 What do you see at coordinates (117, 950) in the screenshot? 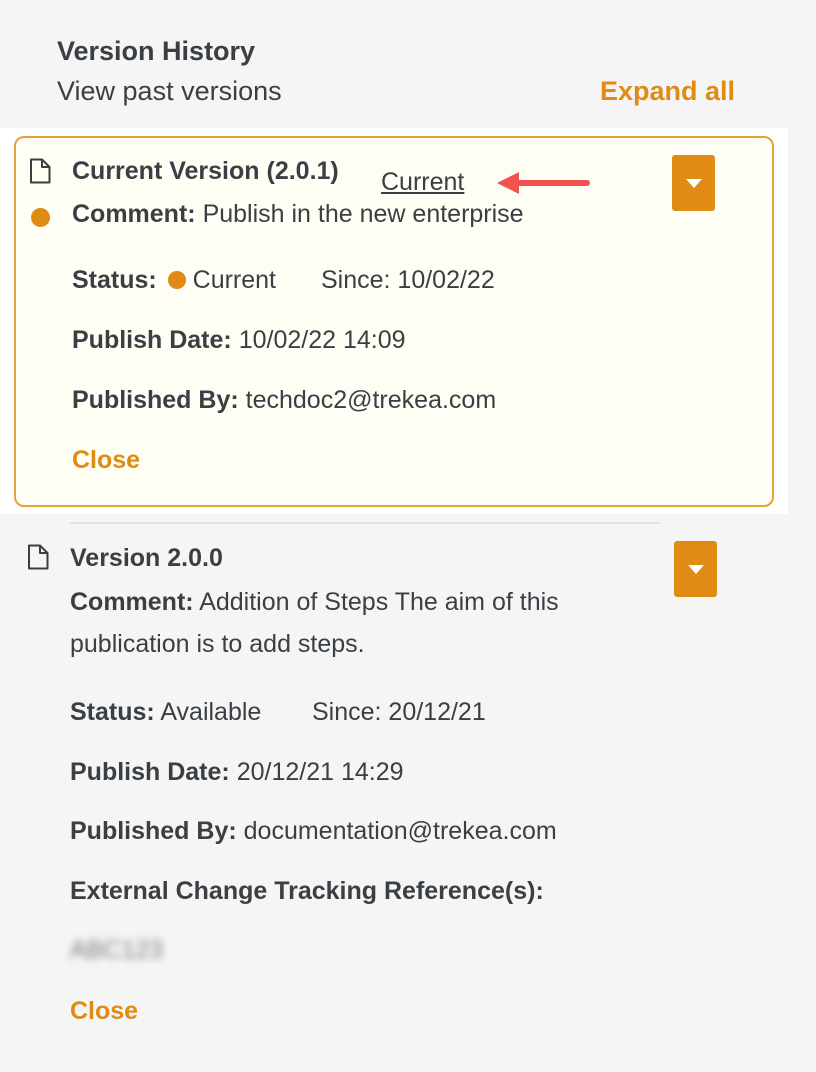
I see `external-ref-value: ABC123` at bounding box center [117, 950].